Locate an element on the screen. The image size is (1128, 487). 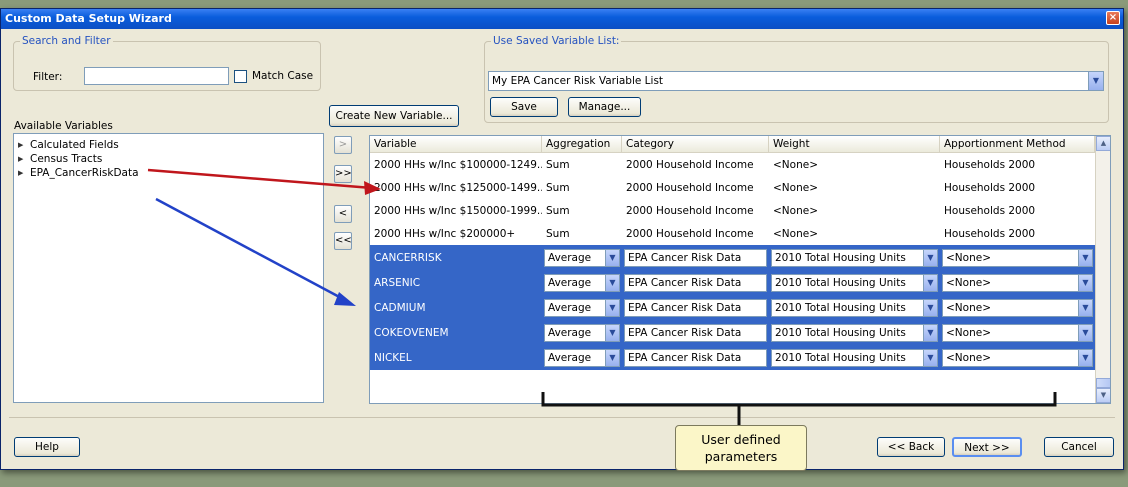
cancel-button: Cancel is located at coordinates (1079, 447).